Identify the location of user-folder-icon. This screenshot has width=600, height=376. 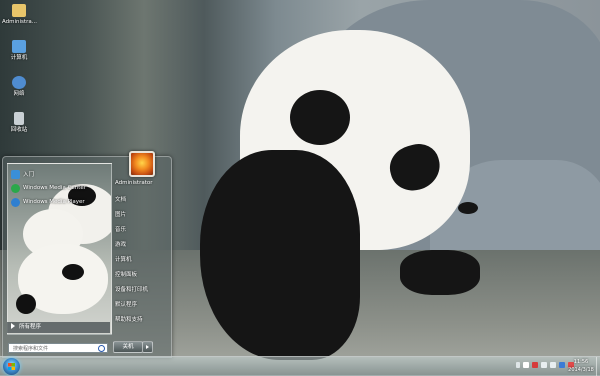
(19, 10).